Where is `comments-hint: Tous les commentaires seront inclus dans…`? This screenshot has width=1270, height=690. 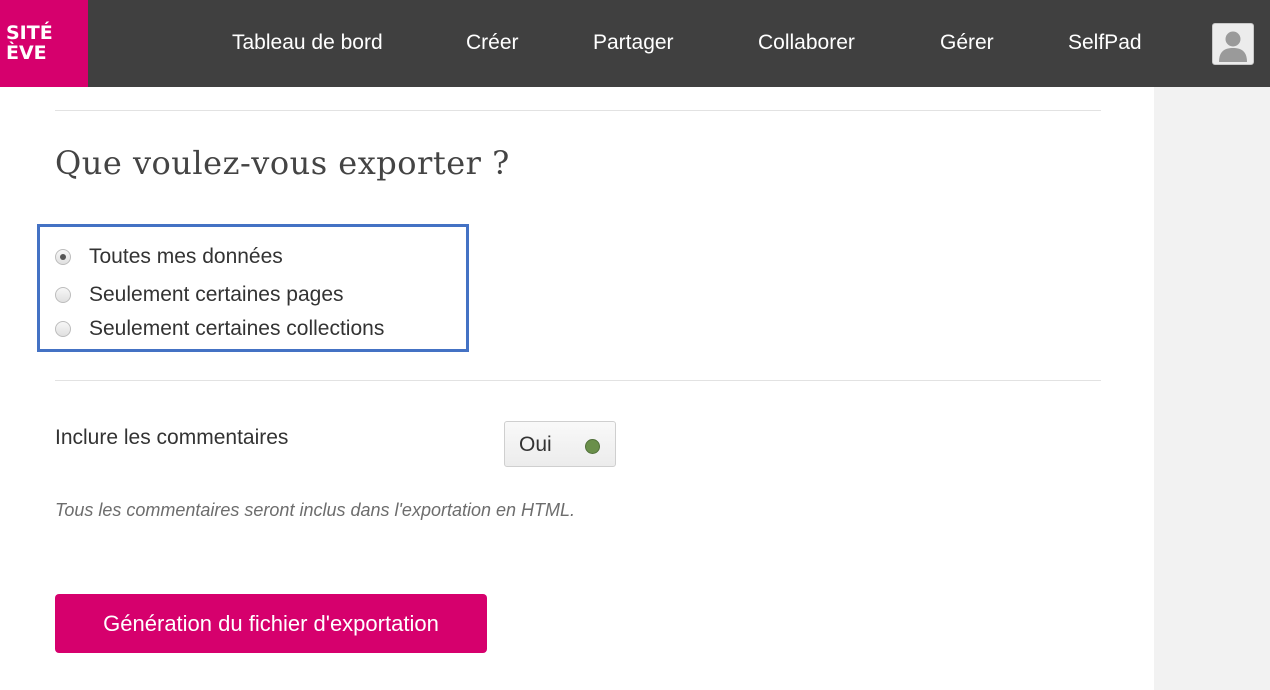 comments-hint: Tous les commentaires seront inclus dans… is located at coordinates (315, 510).